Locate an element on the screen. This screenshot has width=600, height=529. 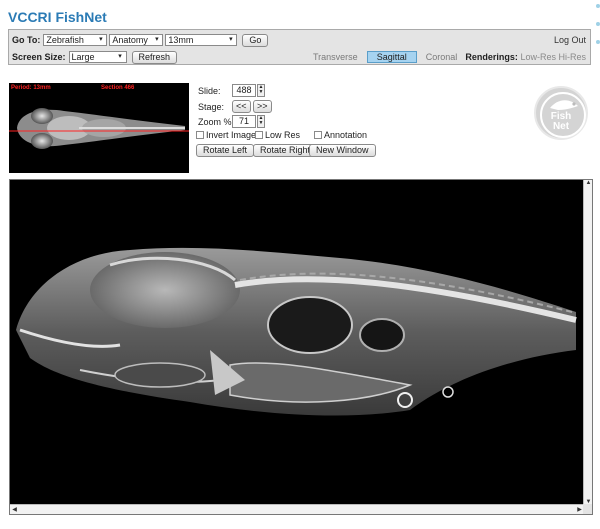
annotation-label: Annotation is located at coordinates (346, 135).